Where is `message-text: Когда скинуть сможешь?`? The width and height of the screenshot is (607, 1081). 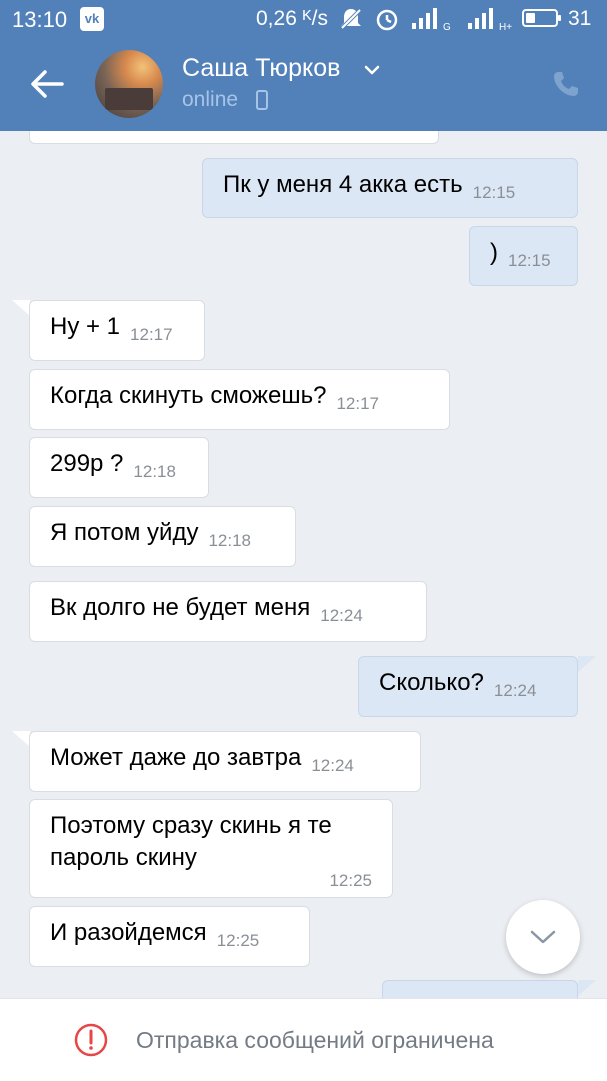
message-text: Когда скинуть сможешь? is located at coordinates (188, 395).